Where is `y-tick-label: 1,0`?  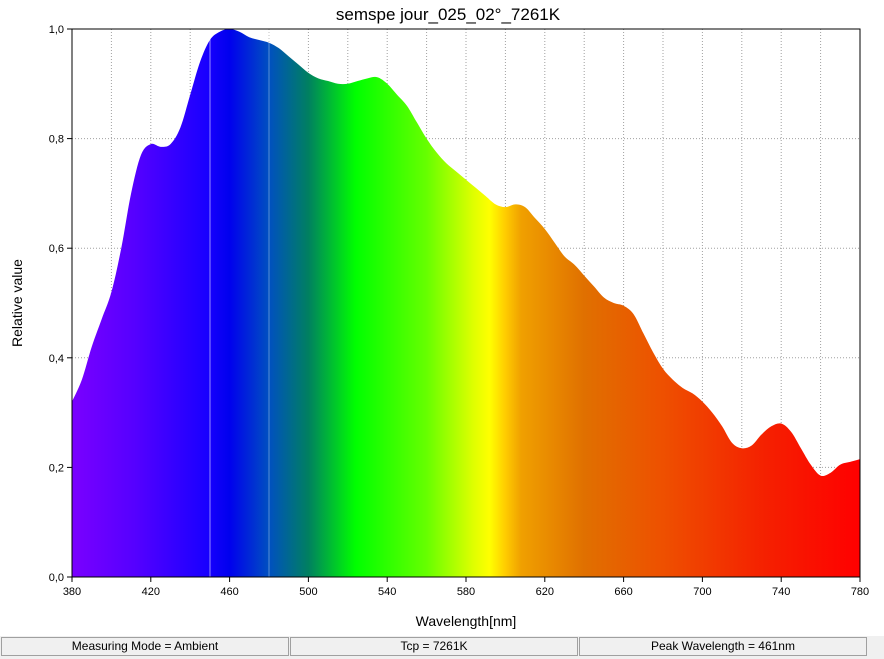 y-tick-label: 1,0 is located at coordinates (56, 30).